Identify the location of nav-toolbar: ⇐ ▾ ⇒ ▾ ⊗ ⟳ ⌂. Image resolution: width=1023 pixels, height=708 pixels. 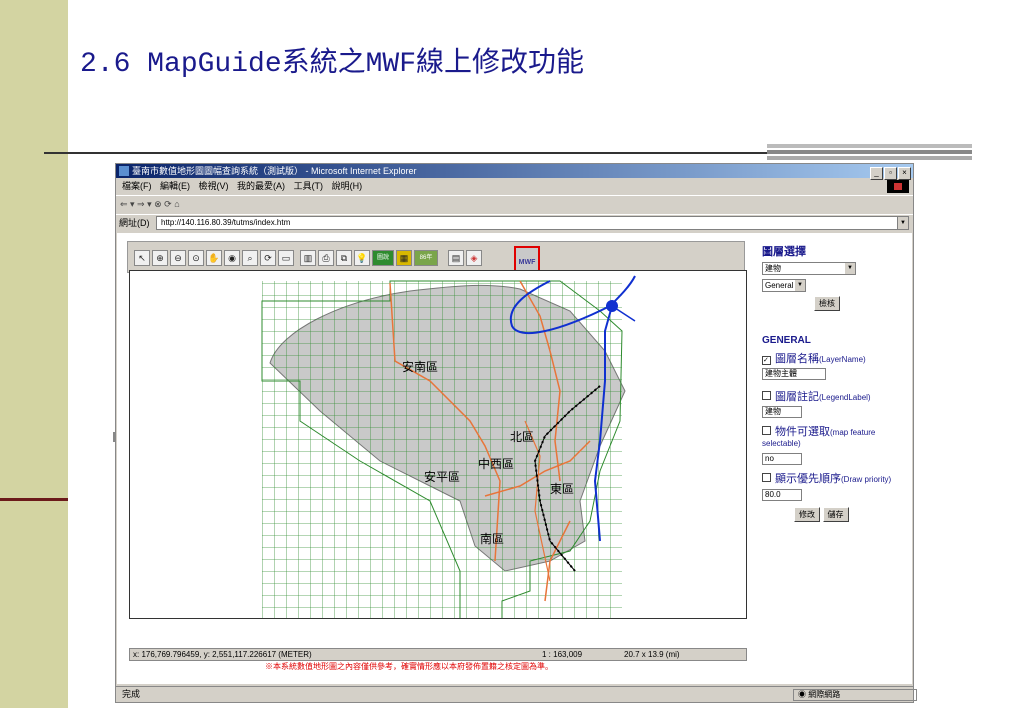
(514, 204).